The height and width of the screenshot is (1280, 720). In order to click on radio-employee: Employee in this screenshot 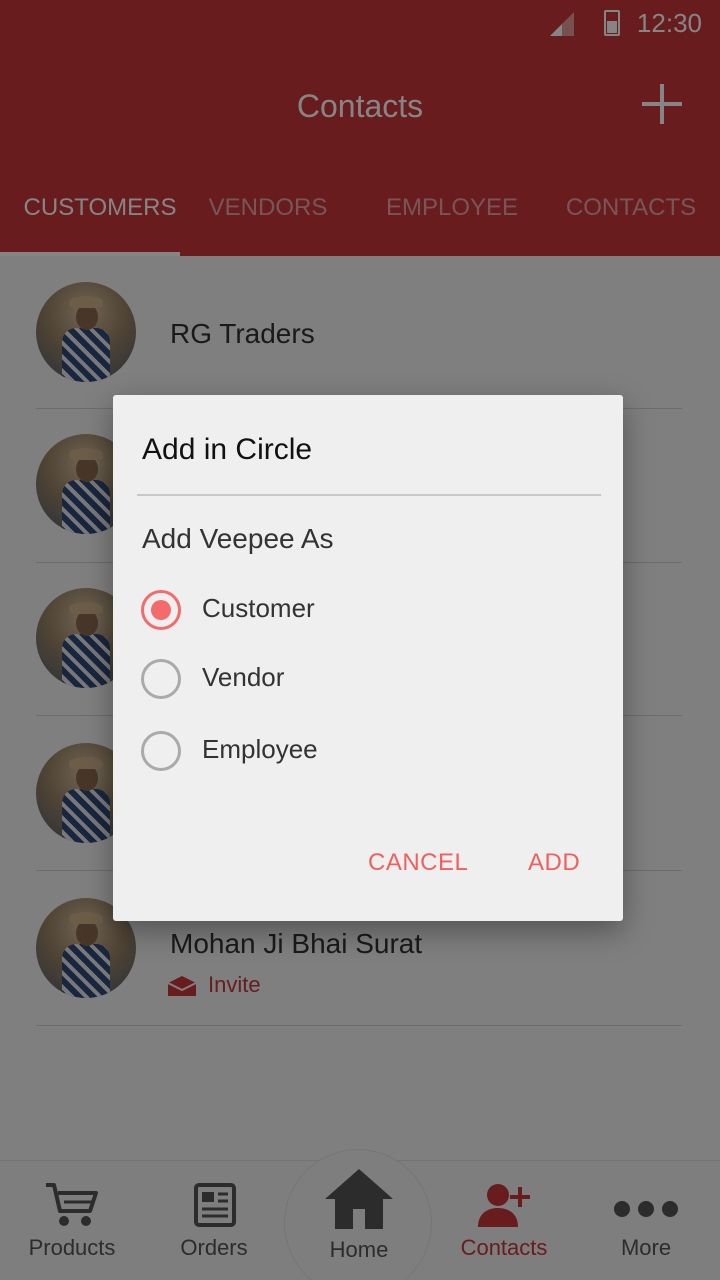, I will do `click(361, 755)`.